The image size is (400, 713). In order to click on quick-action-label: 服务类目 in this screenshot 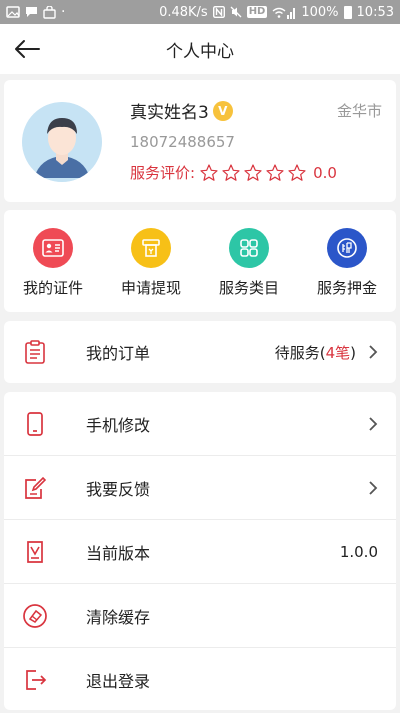, I will do `click(248, 288)`.